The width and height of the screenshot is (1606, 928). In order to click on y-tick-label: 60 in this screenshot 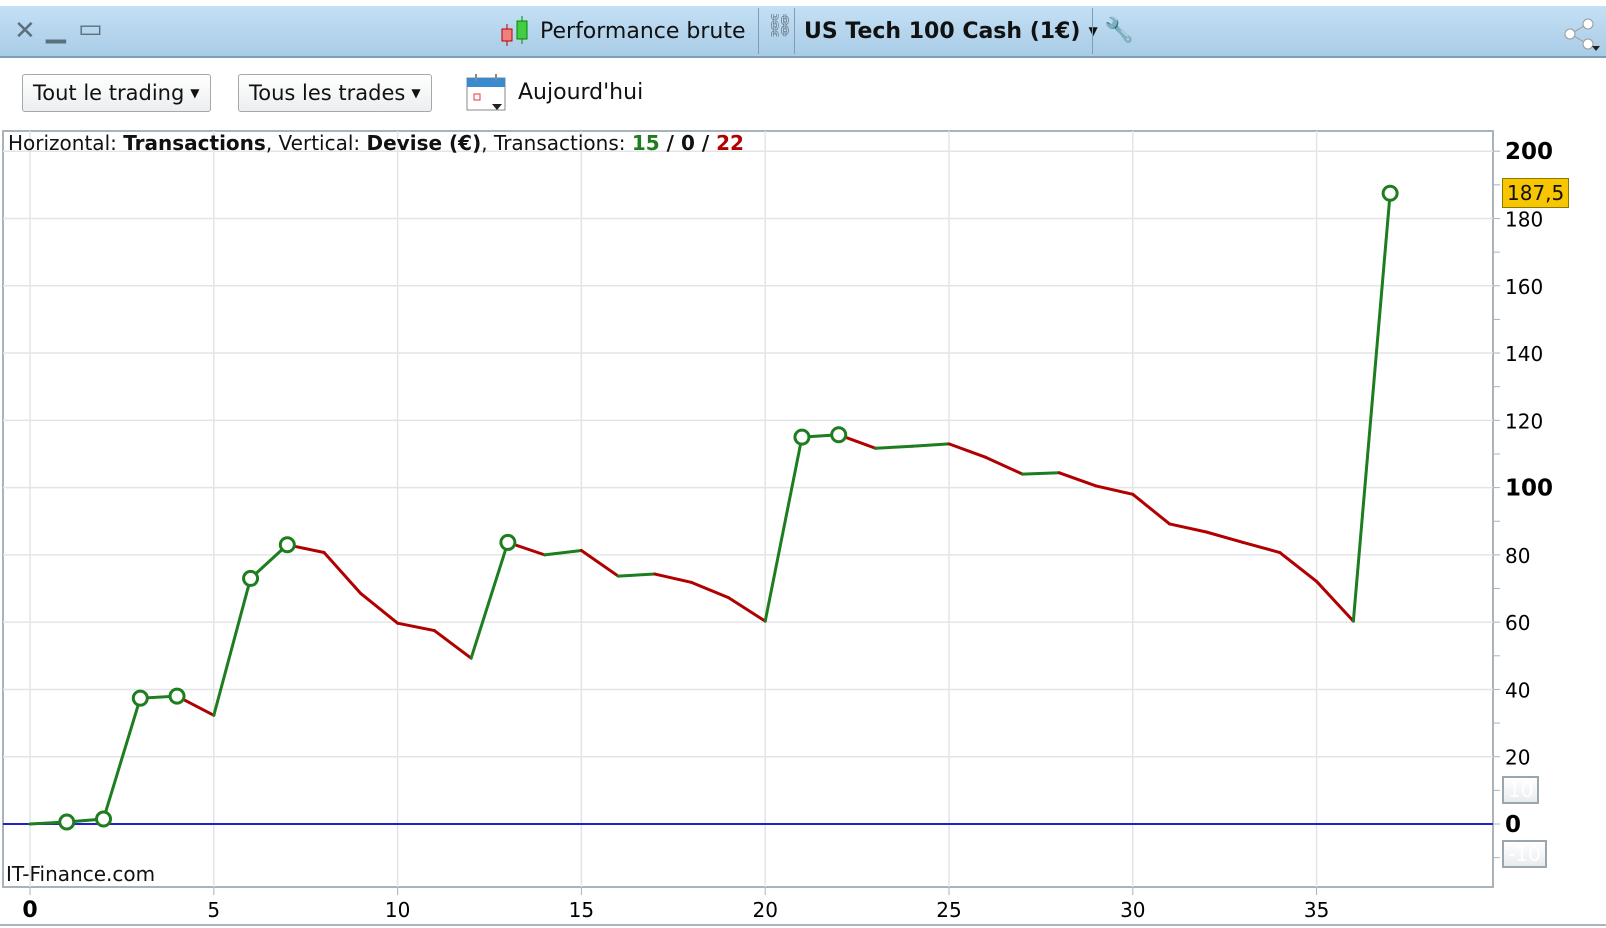, I will do `click(1517, 623)`.